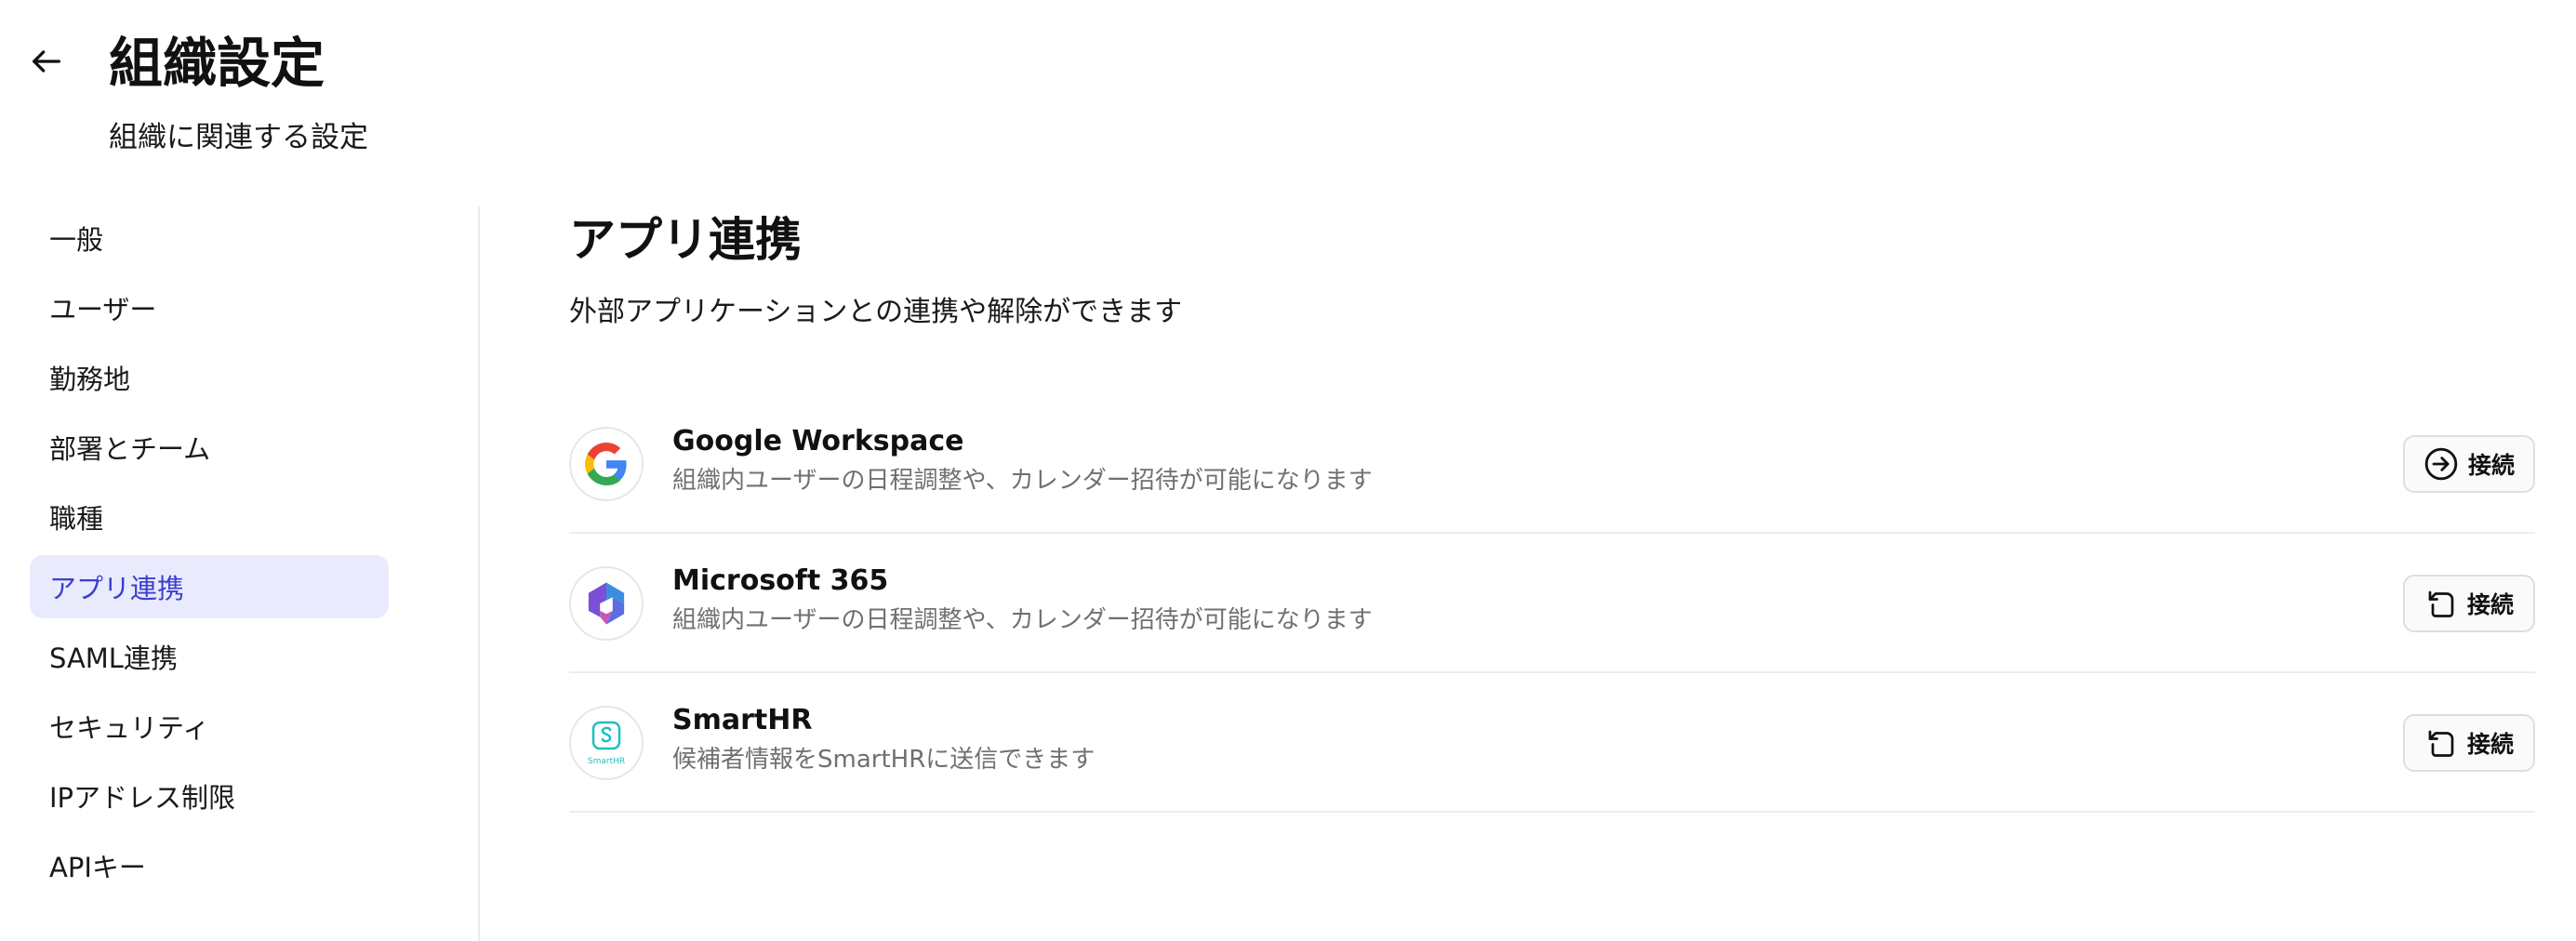 The height and width of the screenshot is (941, 2576). I want to click on sidebar-item-security: セキュリティ, so click(209, 726).